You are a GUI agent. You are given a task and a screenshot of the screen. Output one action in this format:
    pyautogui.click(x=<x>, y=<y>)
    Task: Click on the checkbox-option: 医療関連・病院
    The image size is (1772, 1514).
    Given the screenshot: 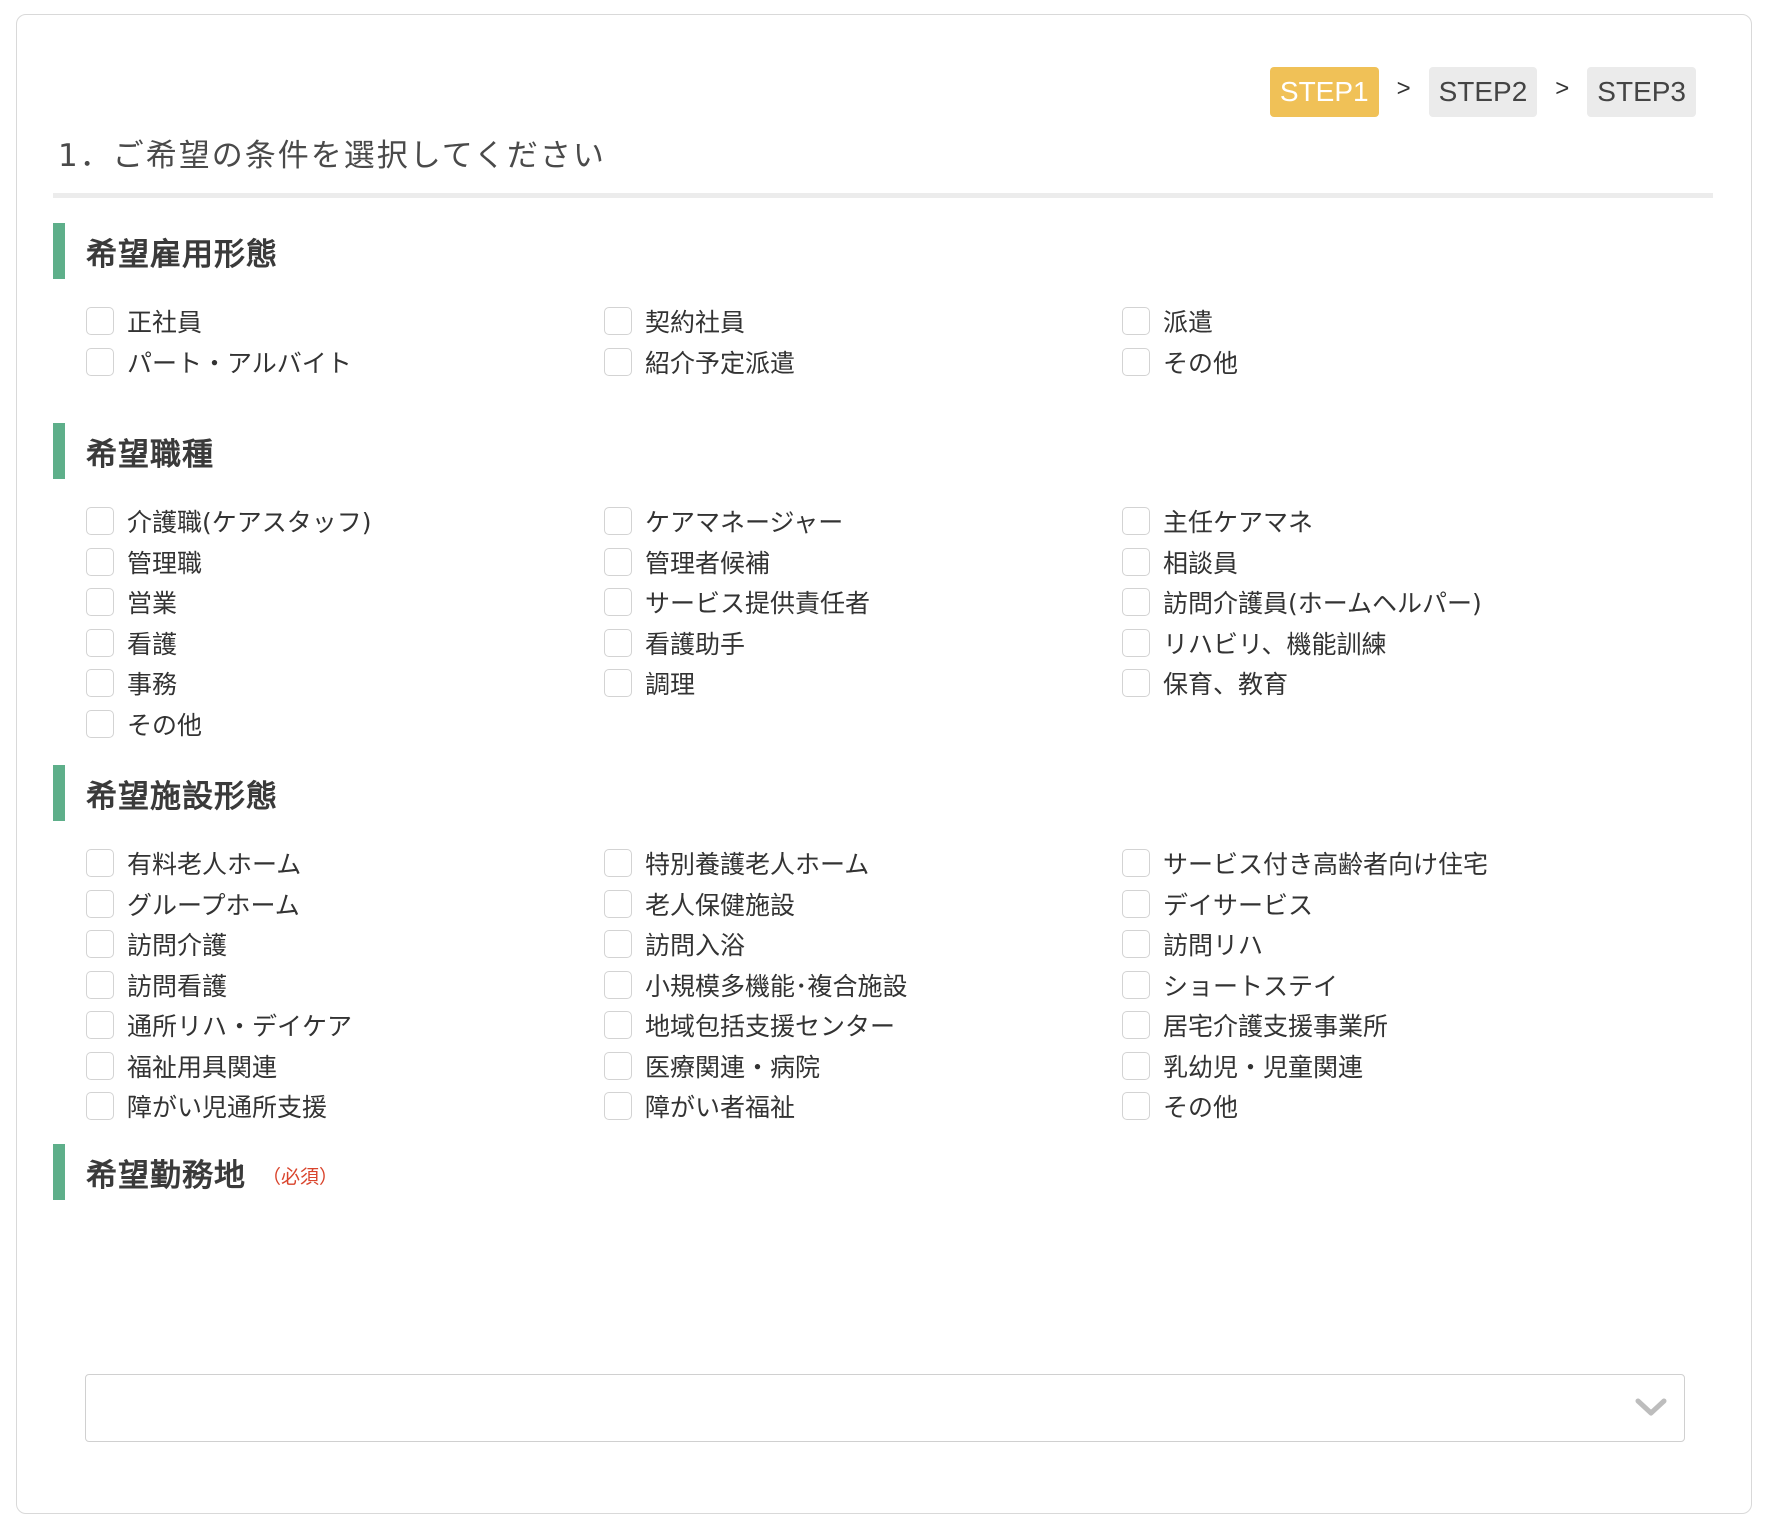 What is the action you would take?
    pyautogui.click(x=863, y=1066)
    